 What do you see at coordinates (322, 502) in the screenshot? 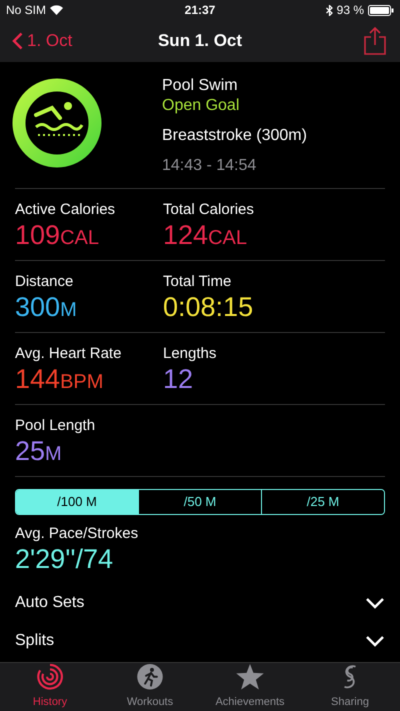
I see `segment-tab: /25 M` at bounding box center [322, 502].